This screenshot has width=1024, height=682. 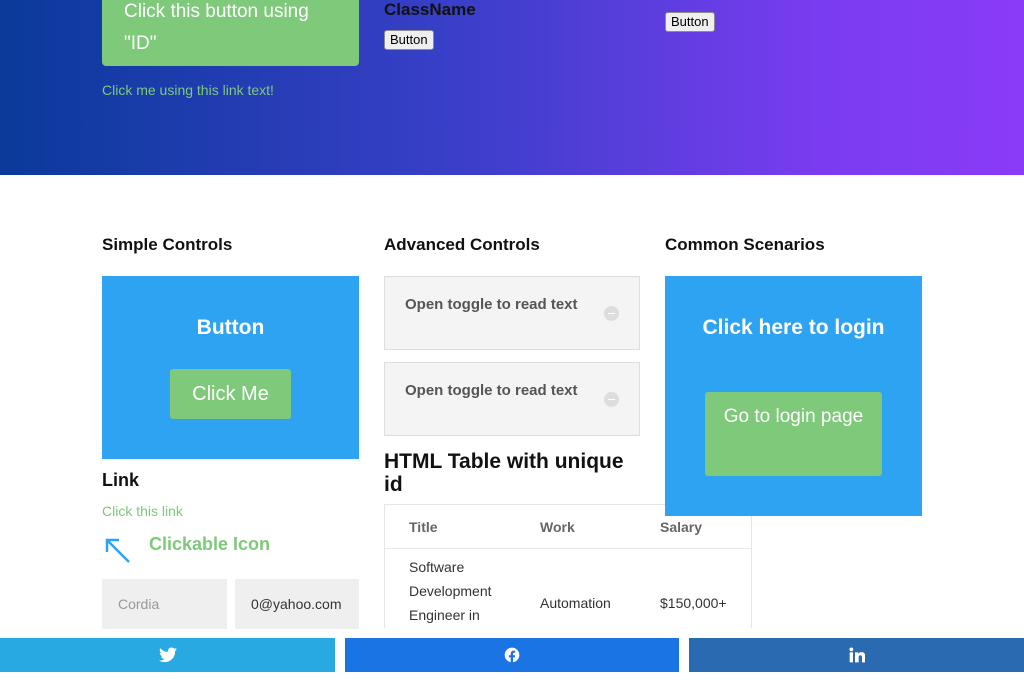 I want to click on email-field: 0@yahoo.com, so click(x=297, y=604).